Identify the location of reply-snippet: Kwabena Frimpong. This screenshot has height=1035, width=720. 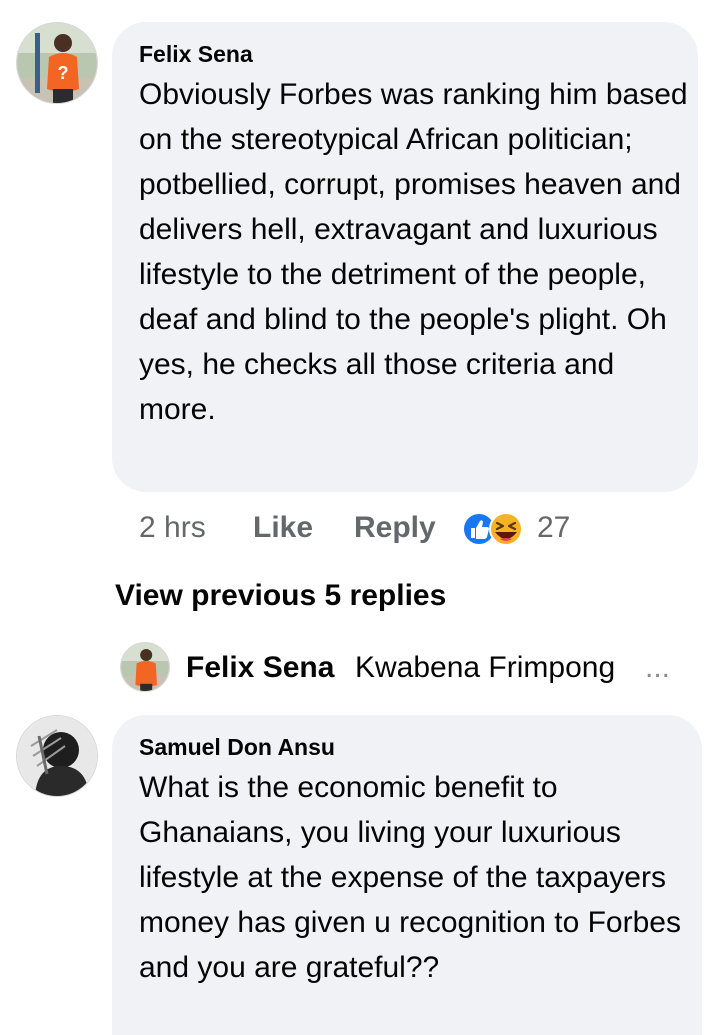
(485, 668).